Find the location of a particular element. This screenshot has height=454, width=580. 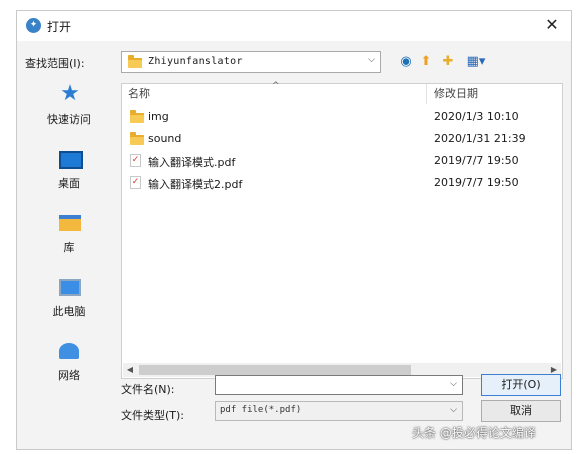

places-bar: ★ 快速访问 桌面 库 此电脑 网络 is located at coordinates (69, 236).